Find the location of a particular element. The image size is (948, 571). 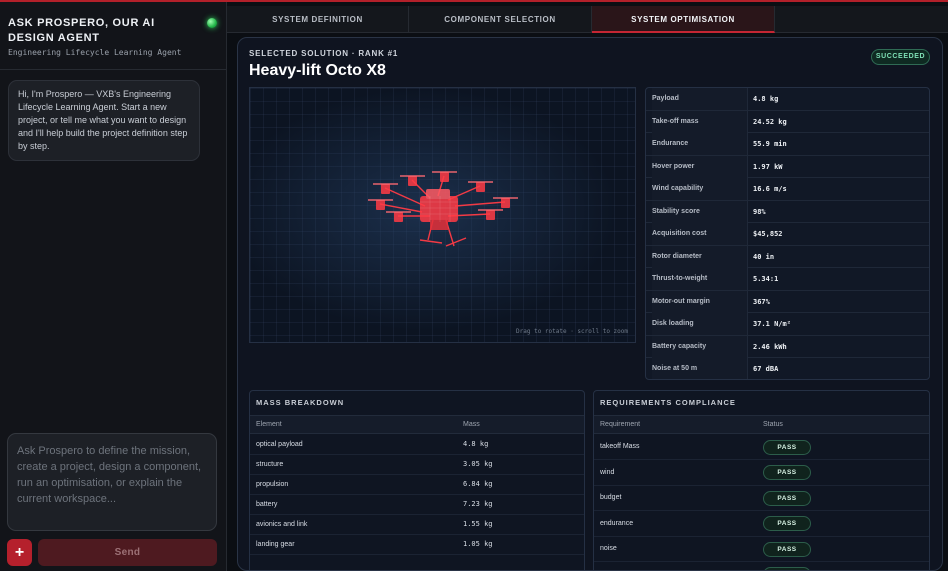

table-row-partial is located at coordinates (761, 566).